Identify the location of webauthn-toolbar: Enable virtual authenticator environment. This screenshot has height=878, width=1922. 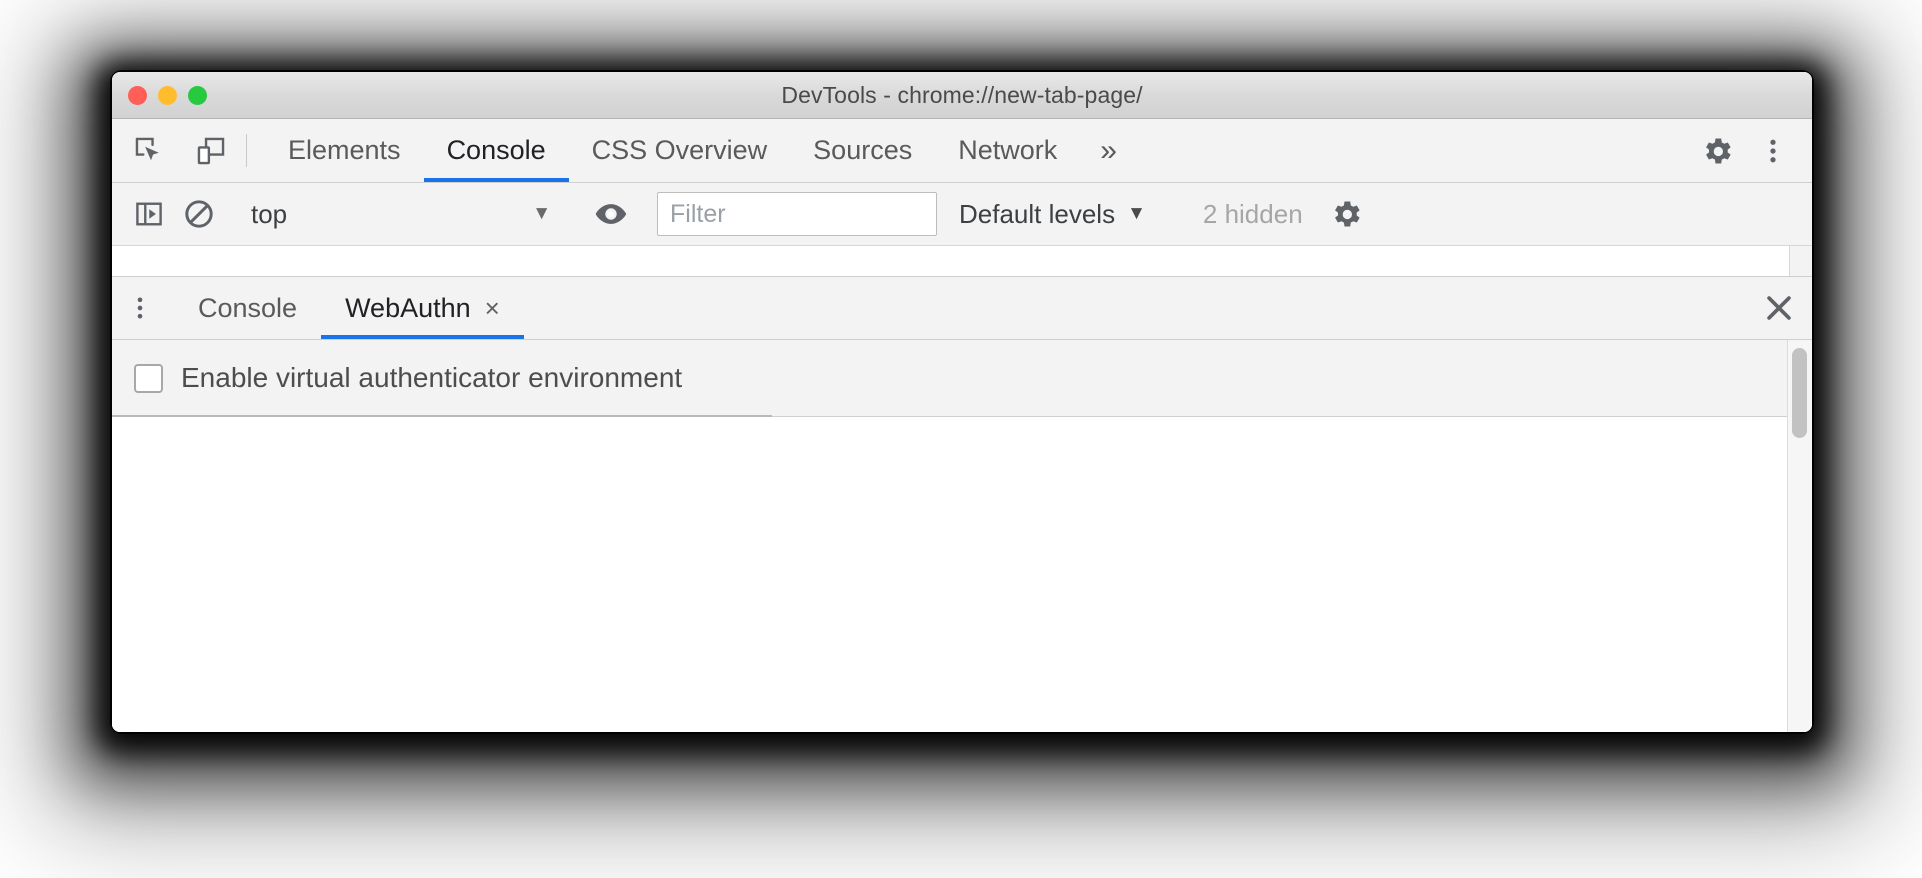
(949, 378).